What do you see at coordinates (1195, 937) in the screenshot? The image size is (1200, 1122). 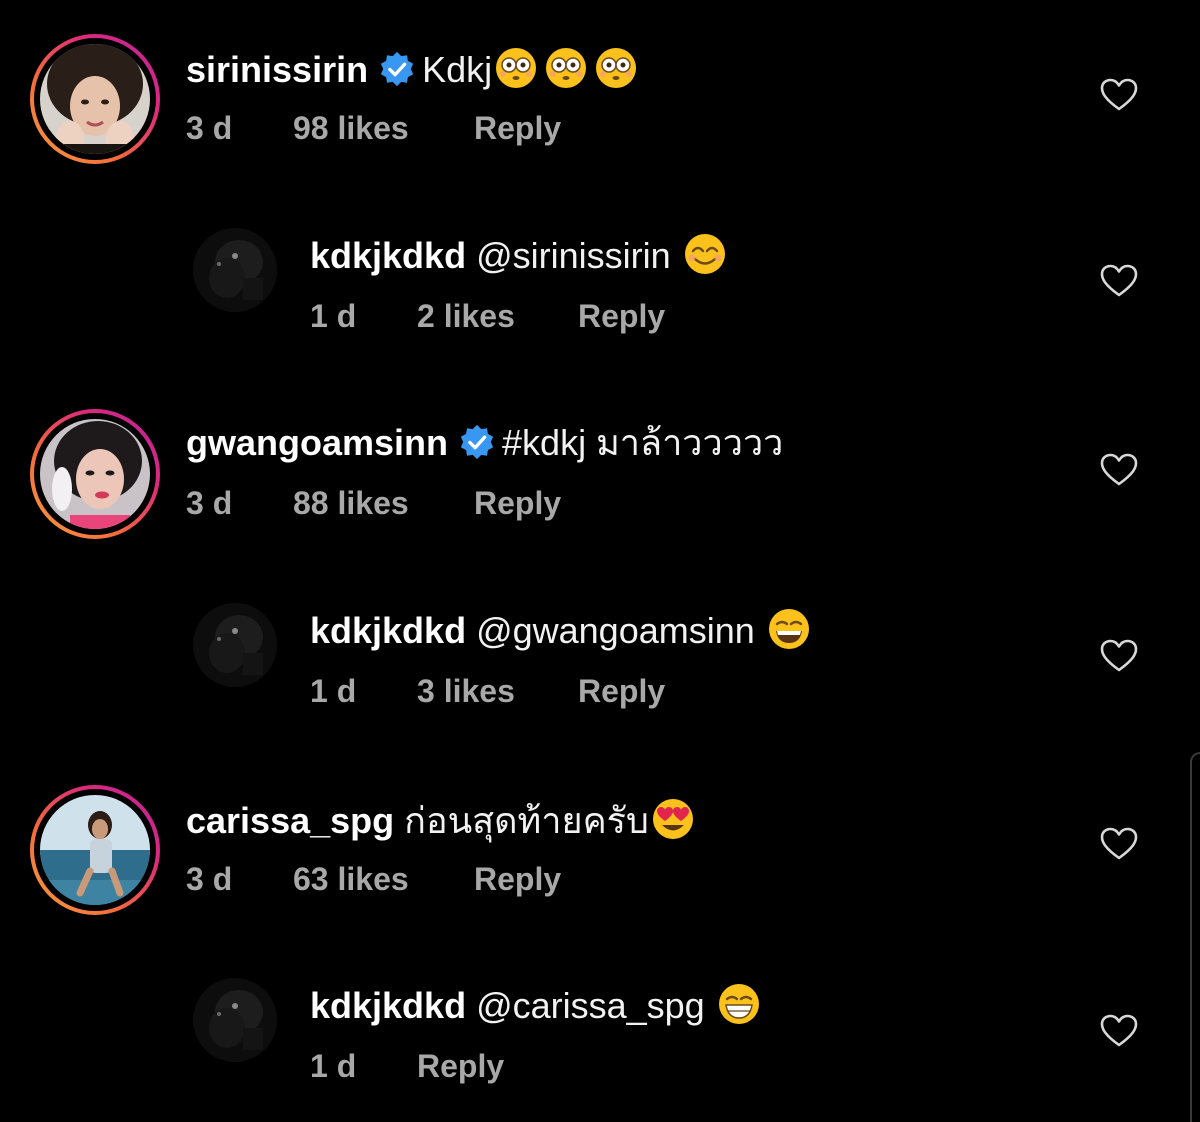 I see `scrollbar` at bounding box center [1195, 937].